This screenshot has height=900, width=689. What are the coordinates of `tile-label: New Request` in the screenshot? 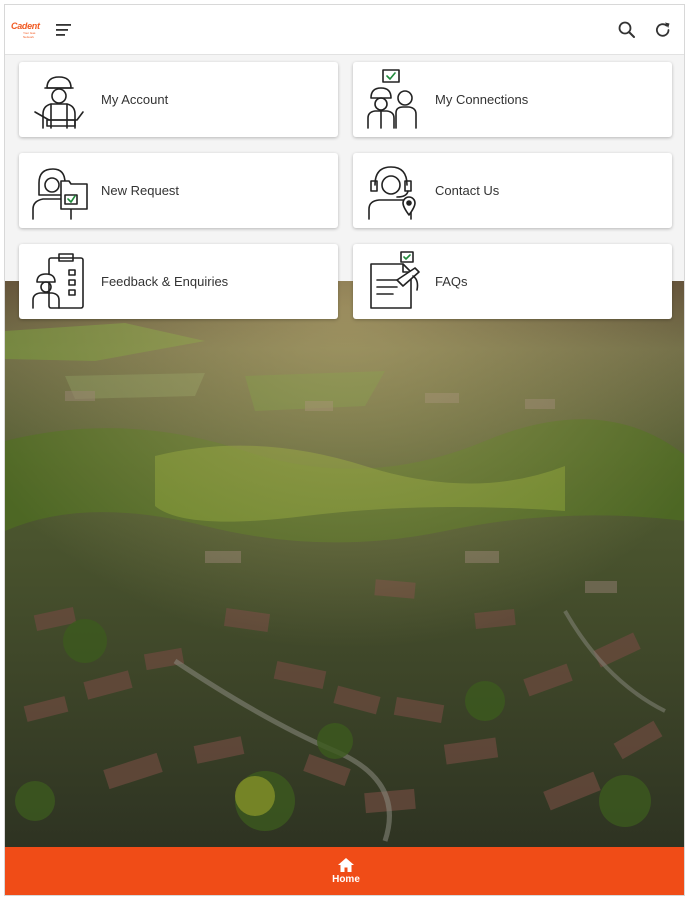 It's located at (140, 190).